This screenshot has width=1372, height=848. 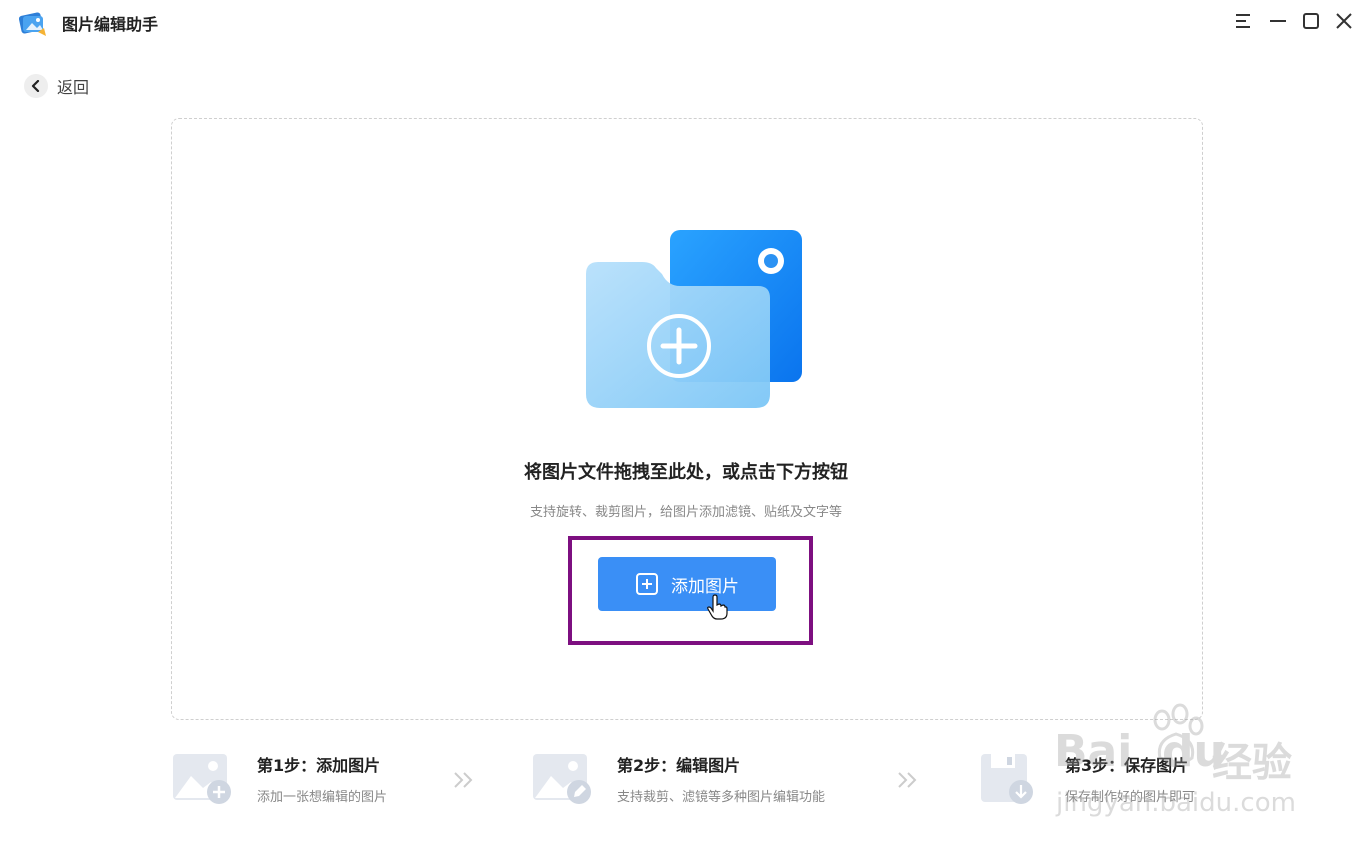 I want to click on add-image-button-label: 添加图片, so click(x=705, y=586).